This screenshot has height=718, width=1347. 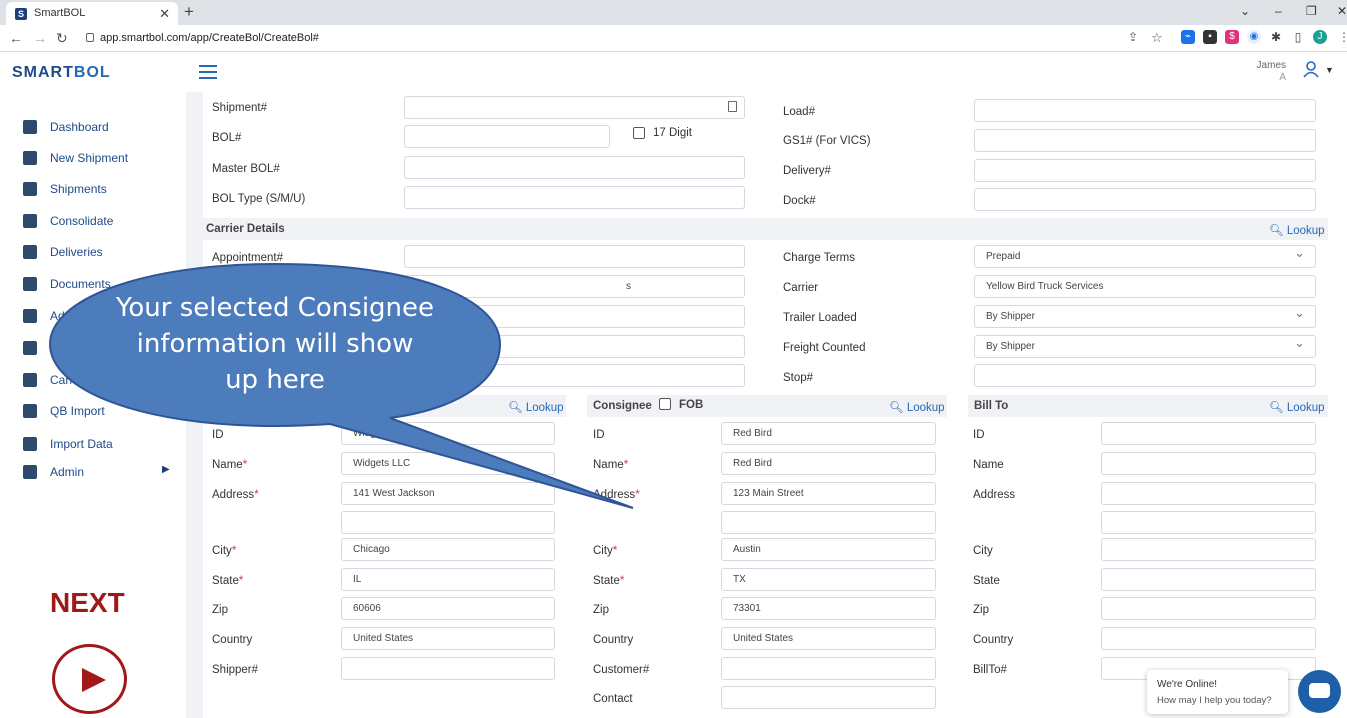 What do you see at coordinates (89, 679) in the screenshot?
I see `play-next-button` at bounding box center [89, 679].